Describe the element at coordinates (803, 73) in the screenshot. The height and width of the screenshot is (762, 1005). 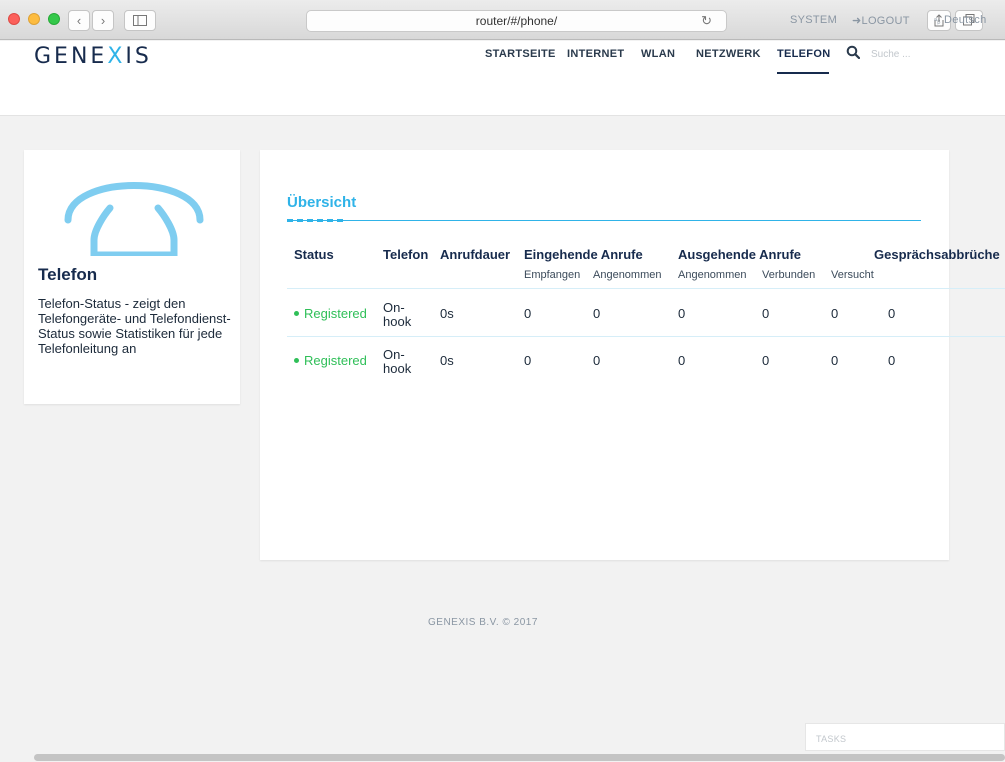
I see `active-nav-indicator` at that location.